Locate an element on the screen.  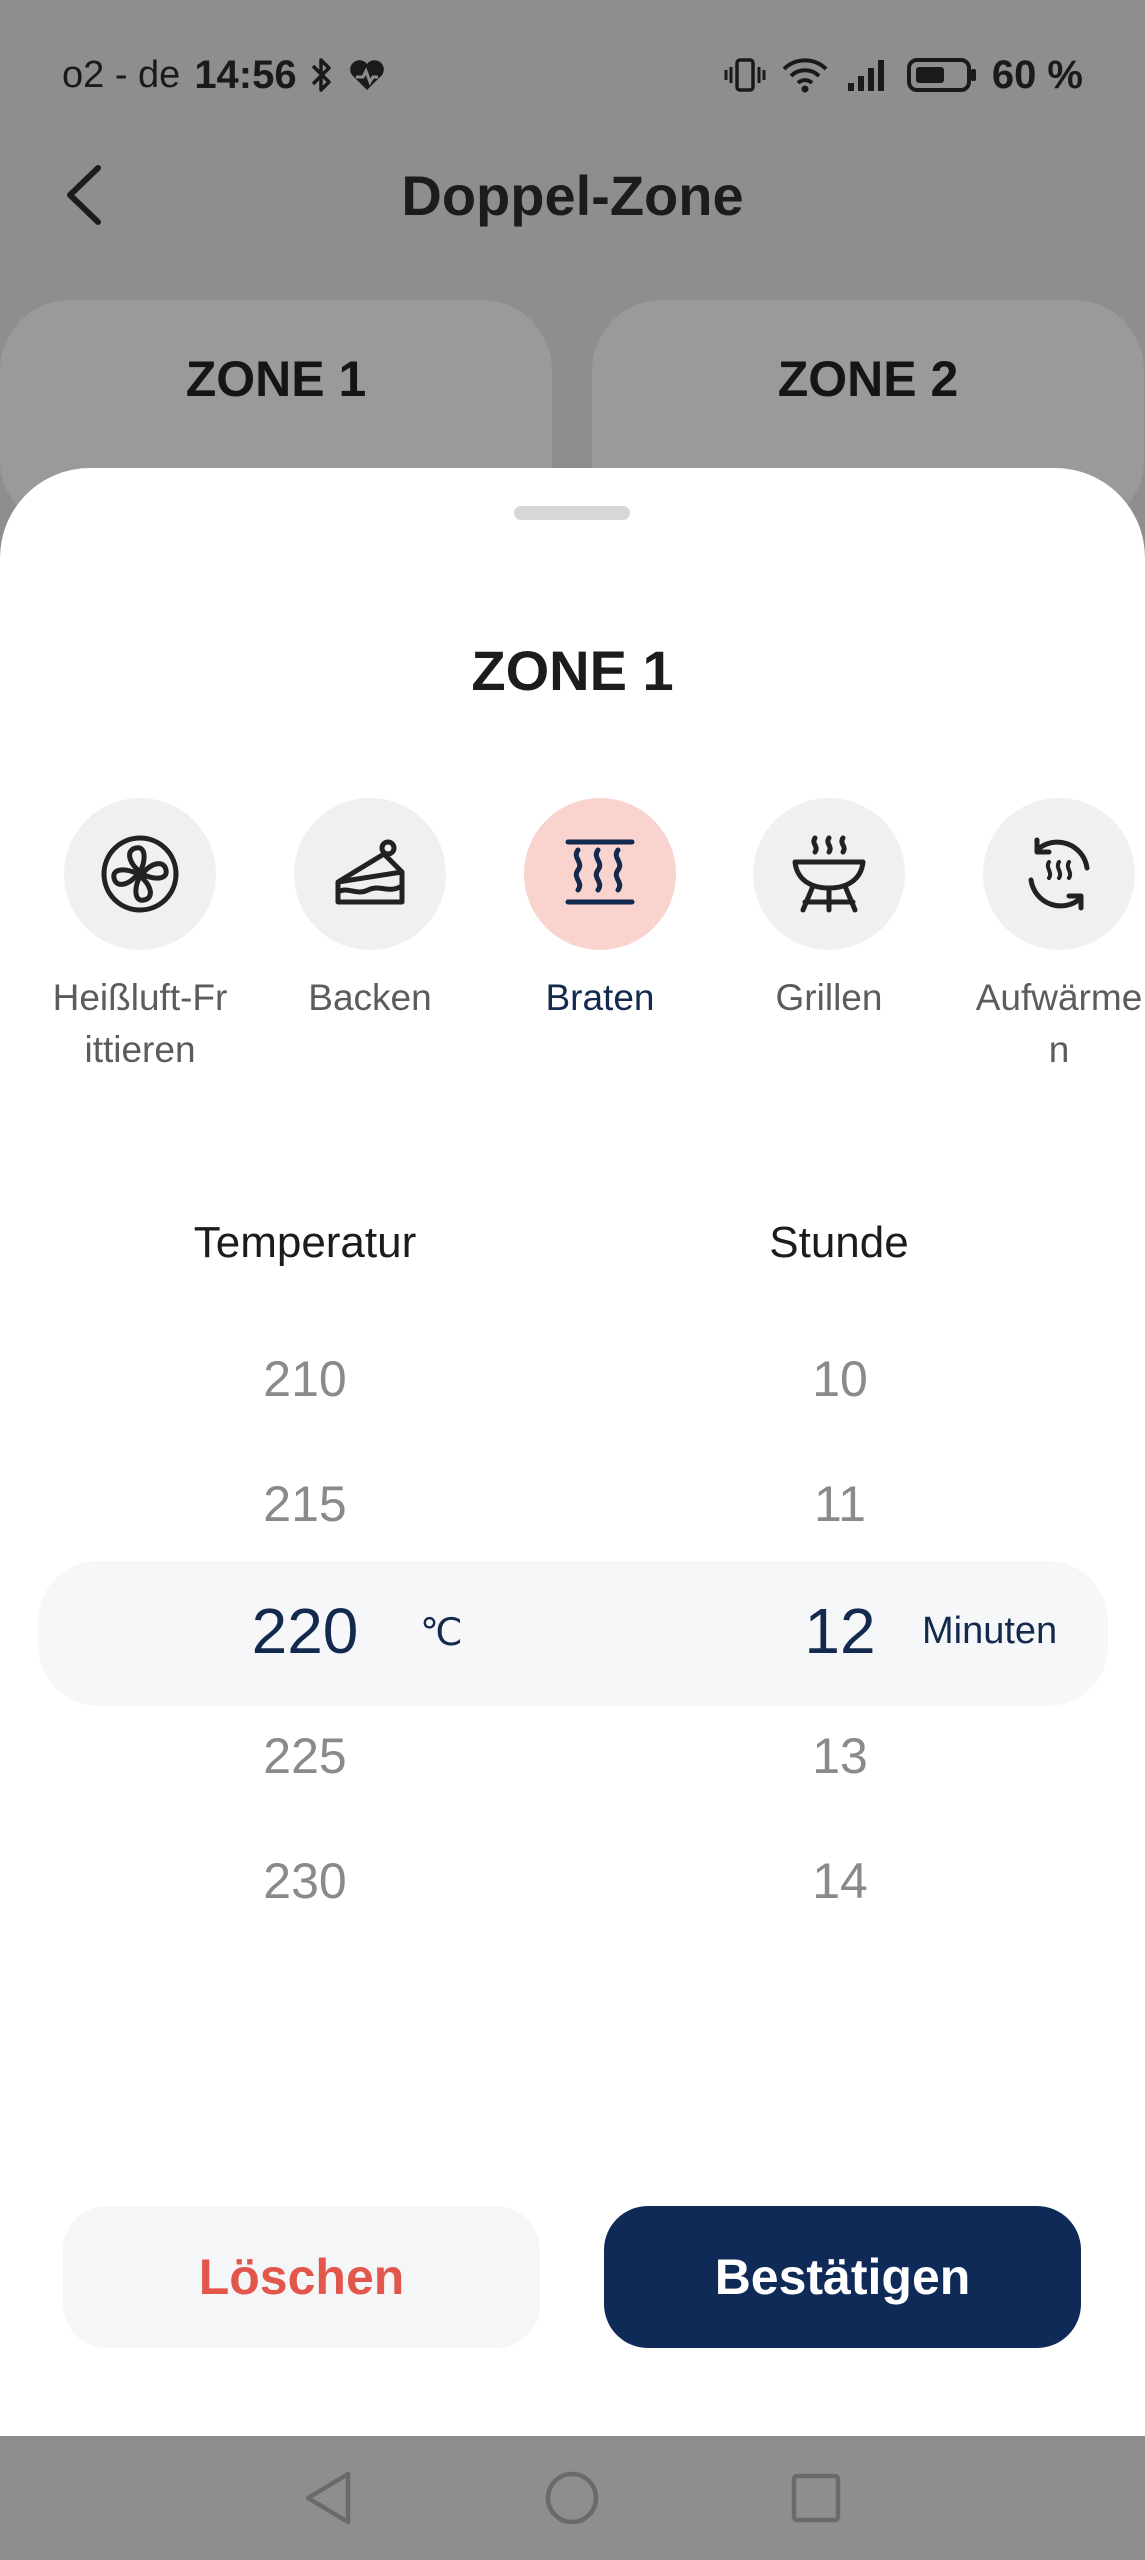
mode-aufwaermen: Aufwärme n is located at coordinates (1044, 937).